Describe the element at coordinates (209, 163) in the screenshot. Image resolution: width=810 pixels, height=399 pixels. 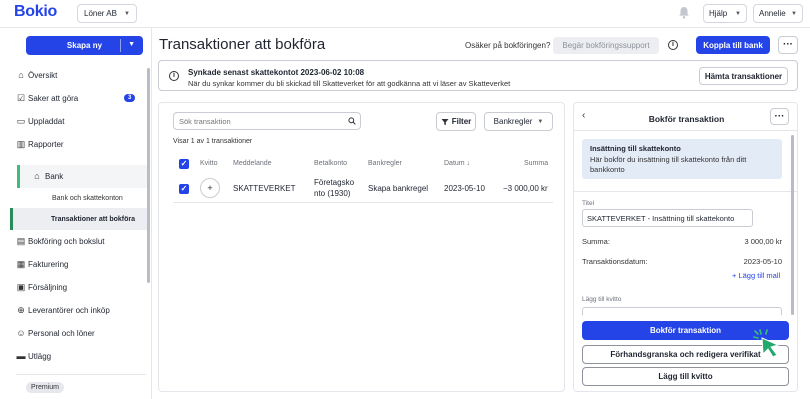
I see `column-receipt: Kvitto` at that location.